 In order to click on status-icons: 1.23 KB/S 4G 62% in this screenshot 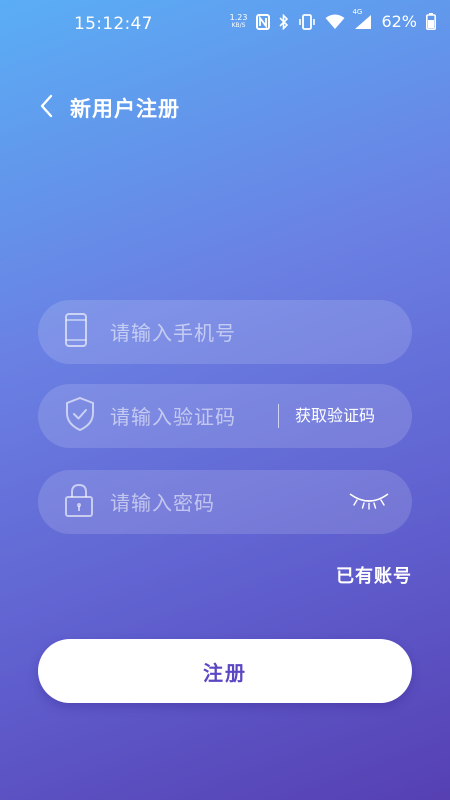, I will do `click(332, 19)`.